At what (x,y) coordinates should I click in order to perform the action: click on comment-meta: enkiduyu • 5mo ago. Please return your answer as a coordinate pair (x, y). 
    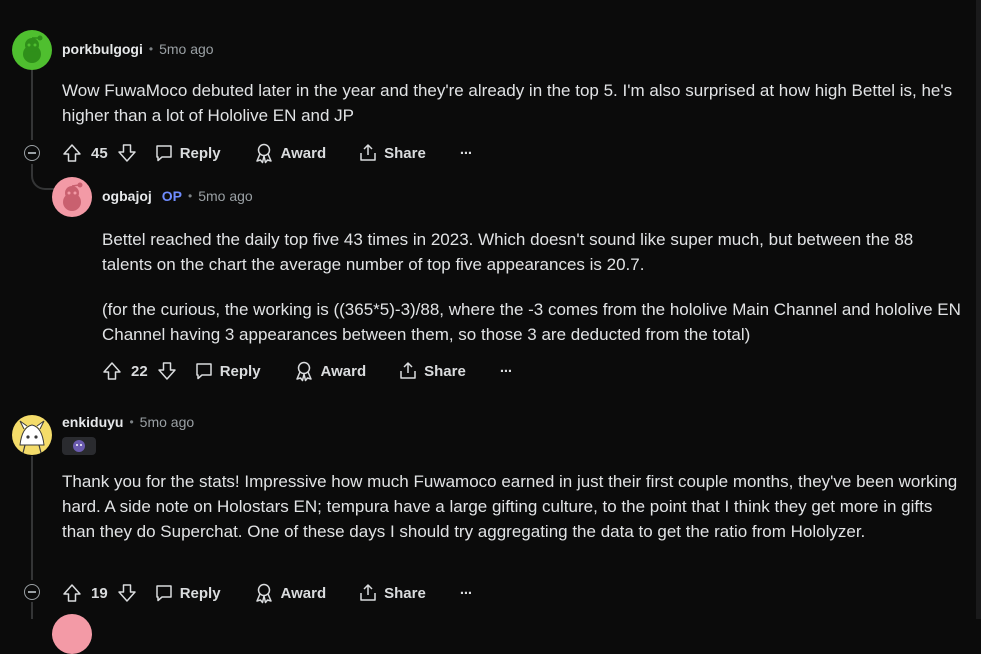
    Looking at the image, I should click on (128, 422).